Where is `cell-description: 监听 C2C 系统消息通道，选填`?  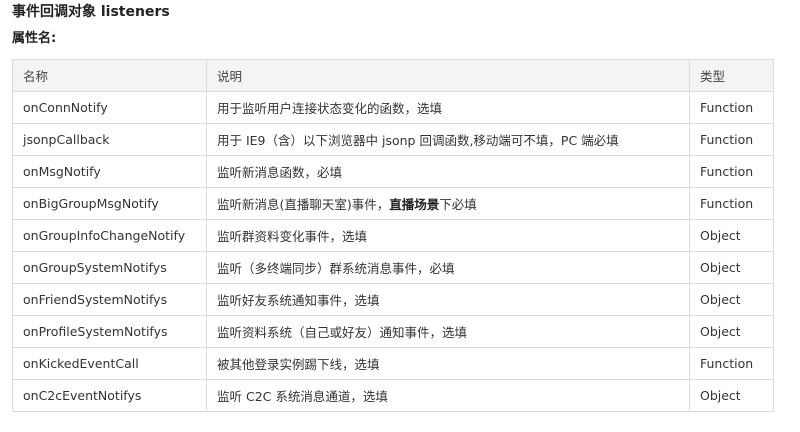 cell-description: 监听 C2C 系统消息通道，选填 is located at coordinates (448, 395).